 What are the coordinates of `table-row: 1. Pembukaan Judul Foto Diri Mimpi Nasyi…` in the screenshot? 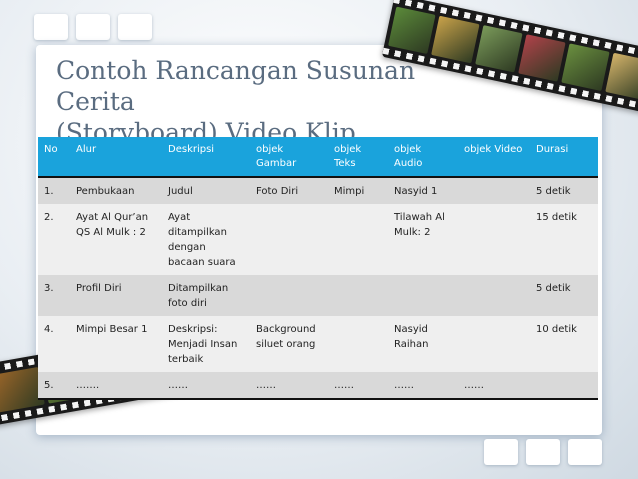 It's located at (318, 190).